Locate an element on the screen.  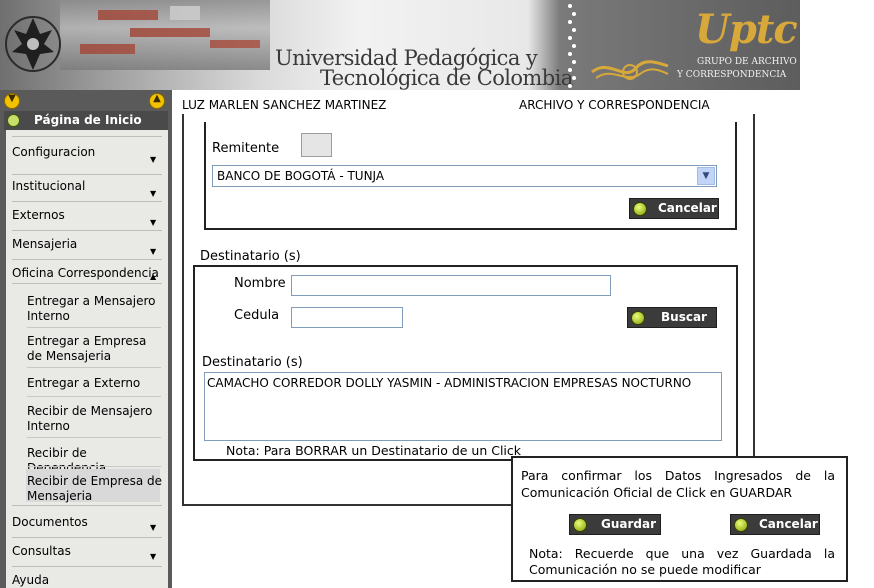
sidebar-item-institucional: Institucional ▼ is located at coordinates (90, 188).